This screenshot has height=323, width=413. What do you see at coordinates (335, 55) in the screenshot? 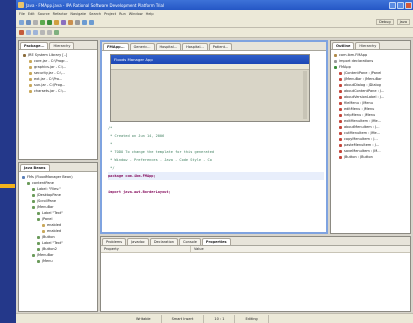
I see `package-icon` at bounding box center [335, 55].